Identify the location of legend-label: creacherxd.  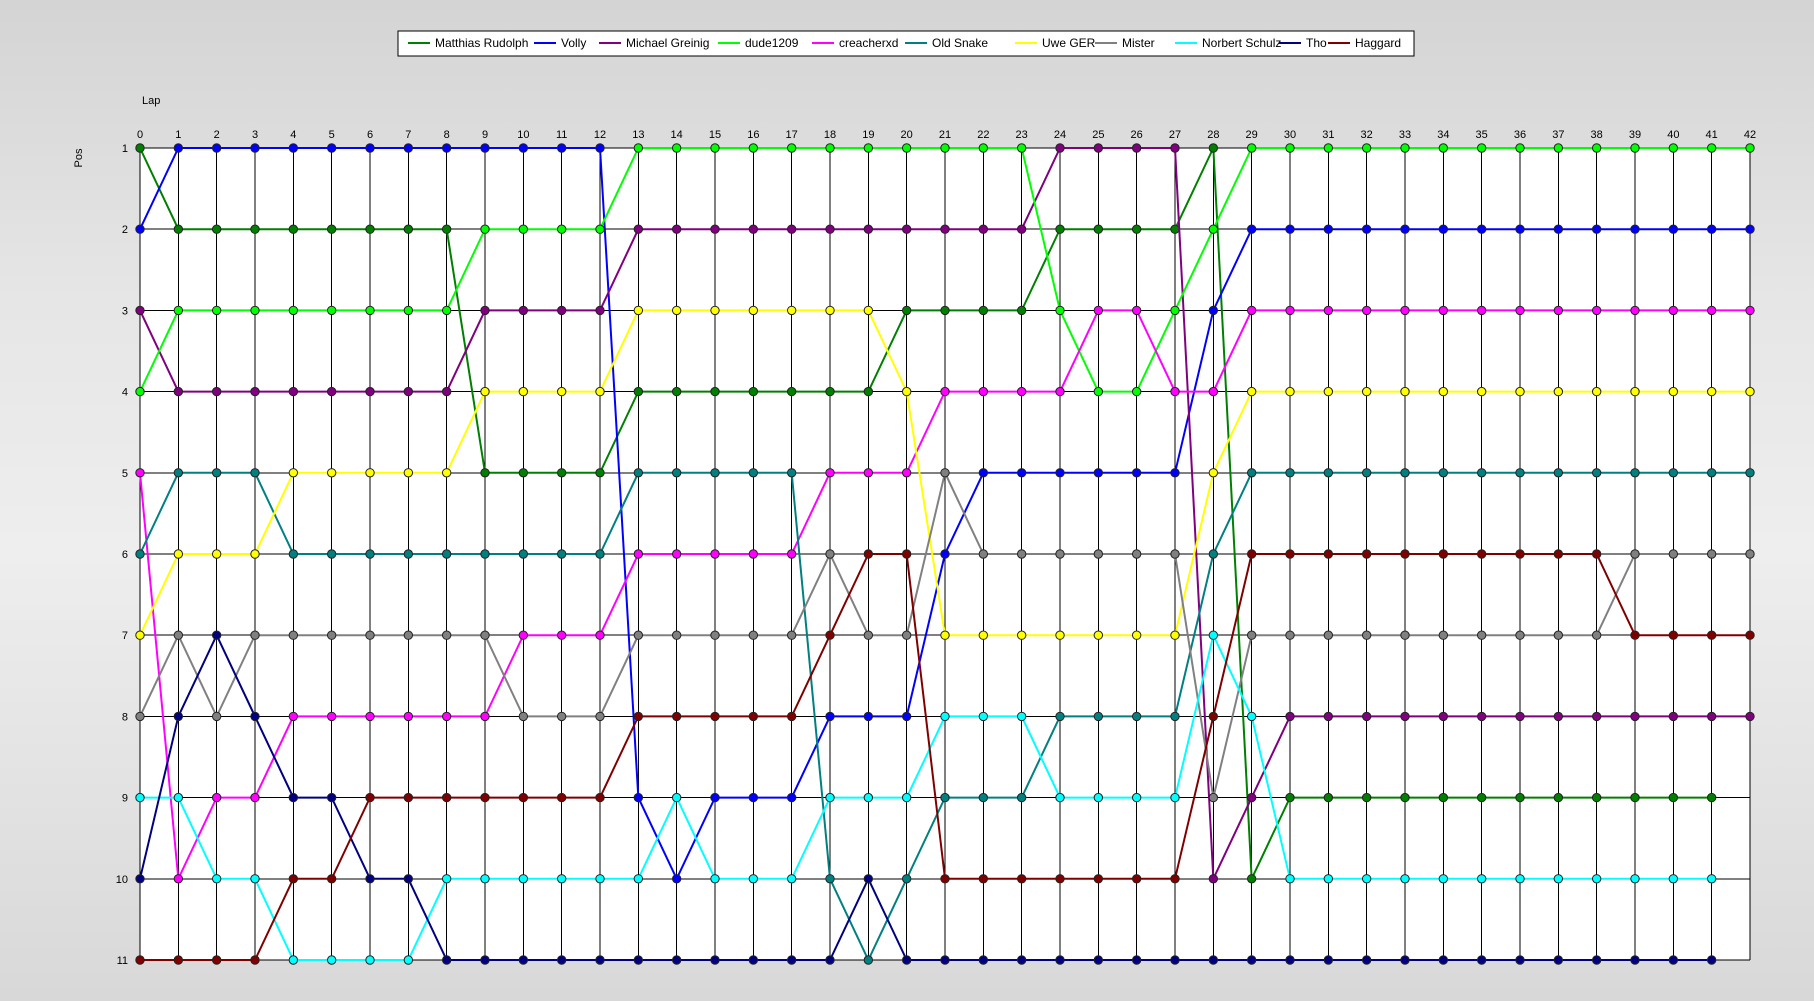
(868, 43).